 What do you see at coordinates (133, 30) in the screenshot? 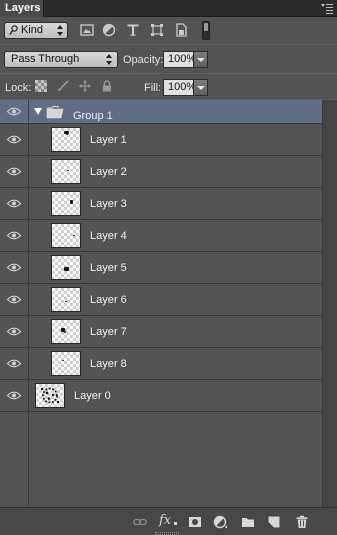
I see `type-layer-filter-icon` at bounding box center [133, 30].